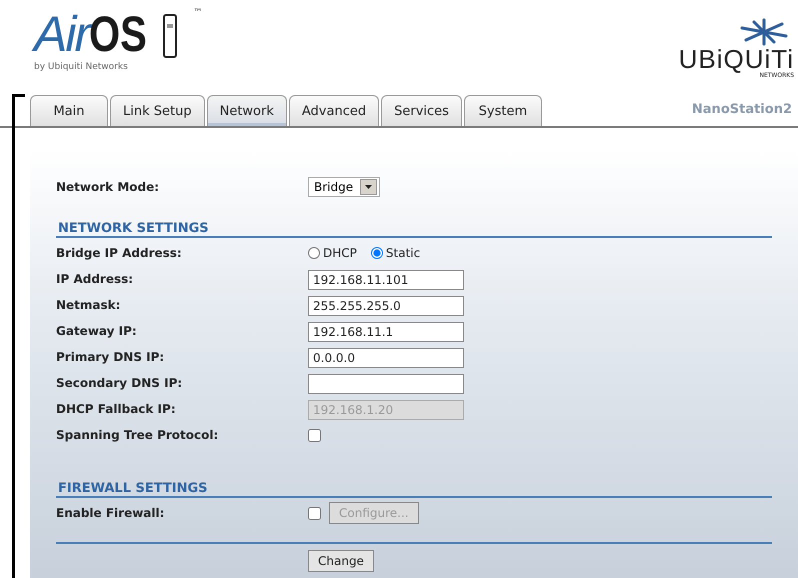 This screenshot has height=578, width=798. What do you see at coordinates (170, 36) in the screenshot?
I see `device-icon` at bounding box center [170, 36].